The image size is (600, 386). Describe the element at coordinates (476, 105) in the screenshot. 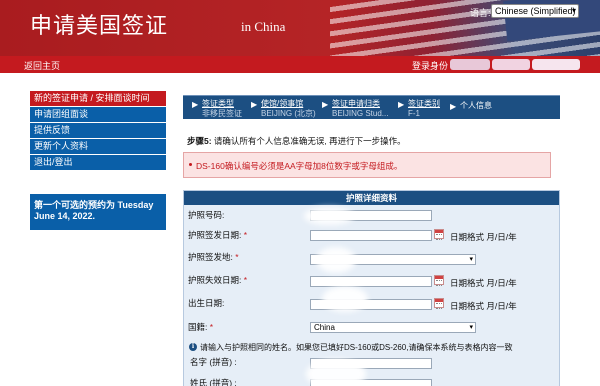

I see `breadcrumb-step-label: 个人信息` at that location.